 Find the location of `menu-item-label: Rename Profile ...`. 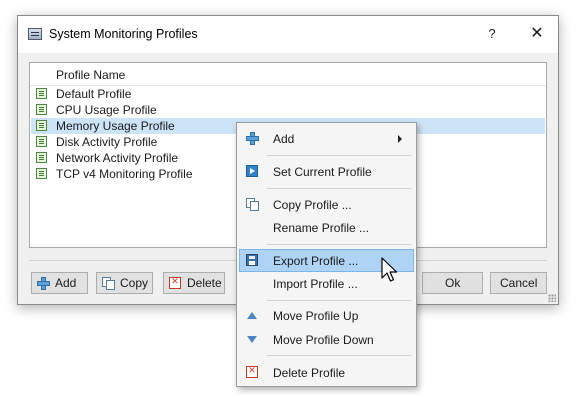

menu-item-label: Rename Profile ... is located at coordinates (321, 228).